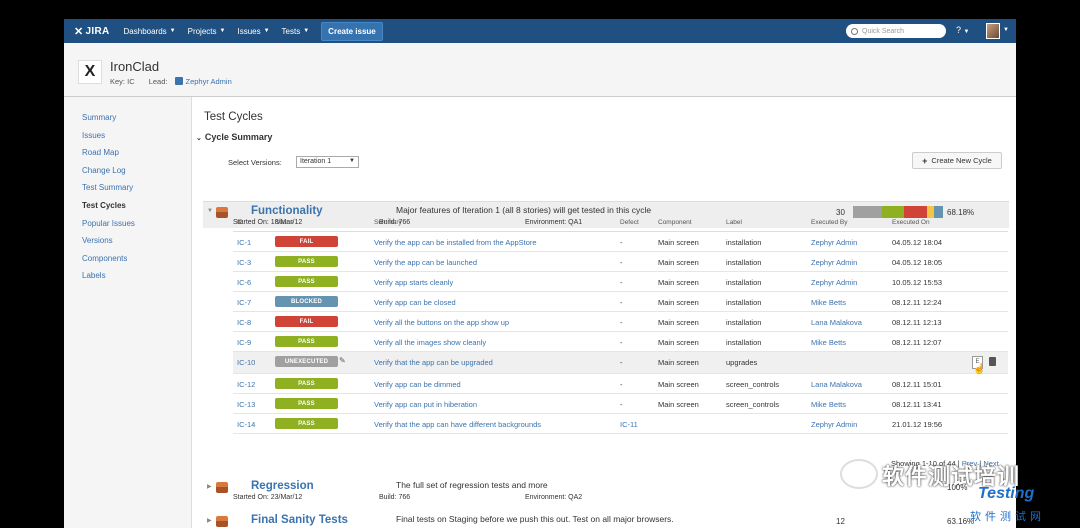 This screenshot has width=1080, height=528. Describe the element at coordinates (92, 31) in the screenshot. I see `jira-logo: ✕ JIRA` at that location.